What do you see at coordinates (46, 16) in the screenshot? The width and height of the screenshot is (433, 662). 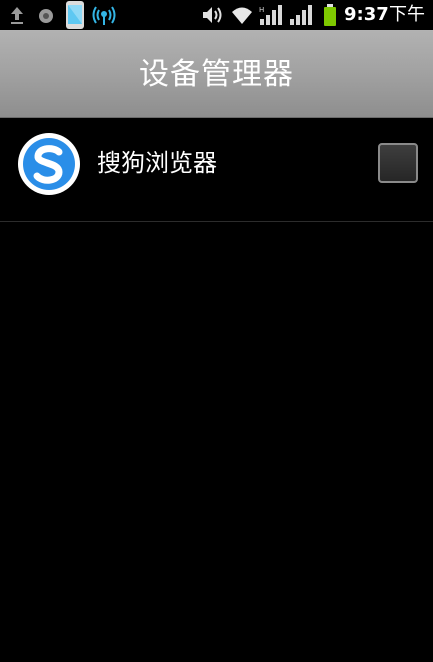 I see `circle-notification-icon` at bounding box center [46, 16].